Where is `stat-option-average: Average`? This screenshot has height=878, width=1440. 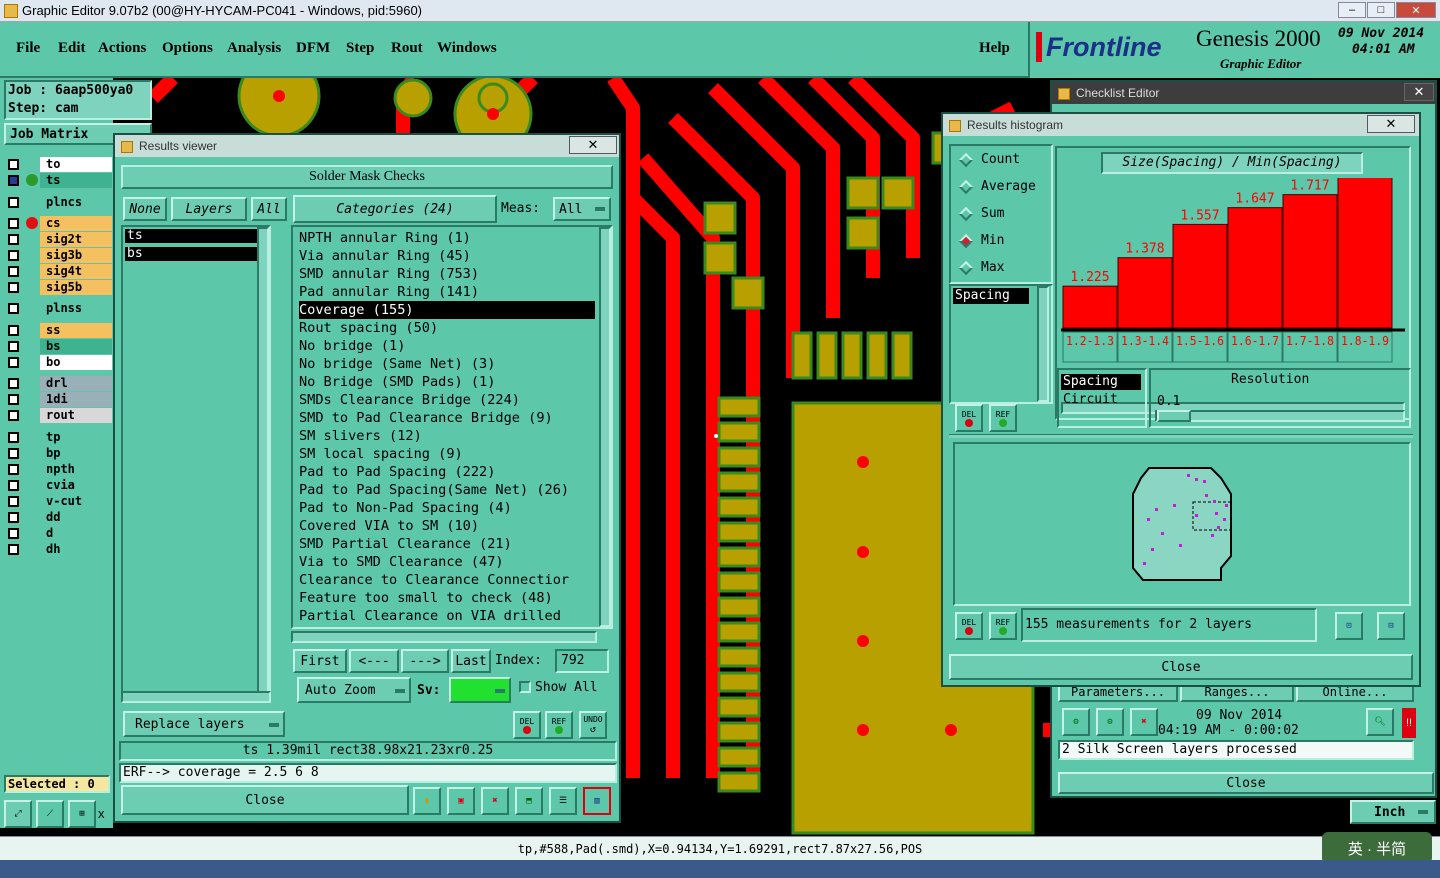
stat-option-average: Average is located at coordinates (997, 186).